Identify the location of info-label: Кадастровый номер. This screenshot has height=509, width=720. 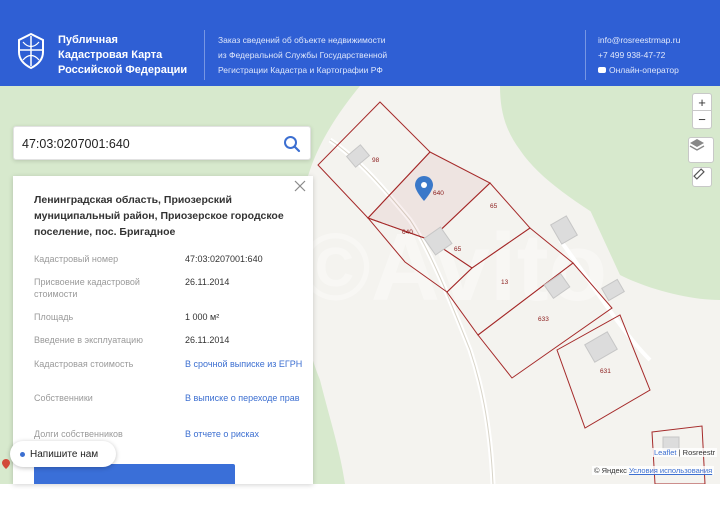
(76, 259).